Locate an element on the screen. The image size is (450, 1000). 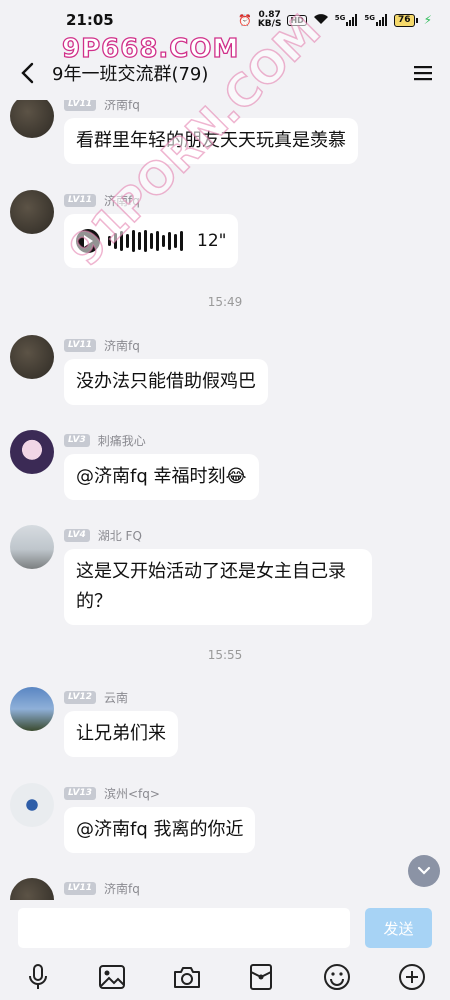
message-input is located at coordinates (184, 928).